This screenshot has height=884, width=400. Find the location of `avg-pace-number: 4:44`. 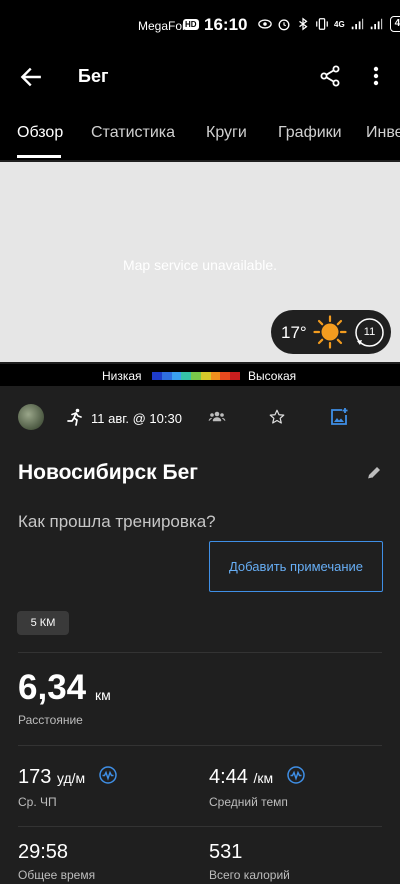

avg-pace-number: 4:44 is located at coordinates (228, 777).